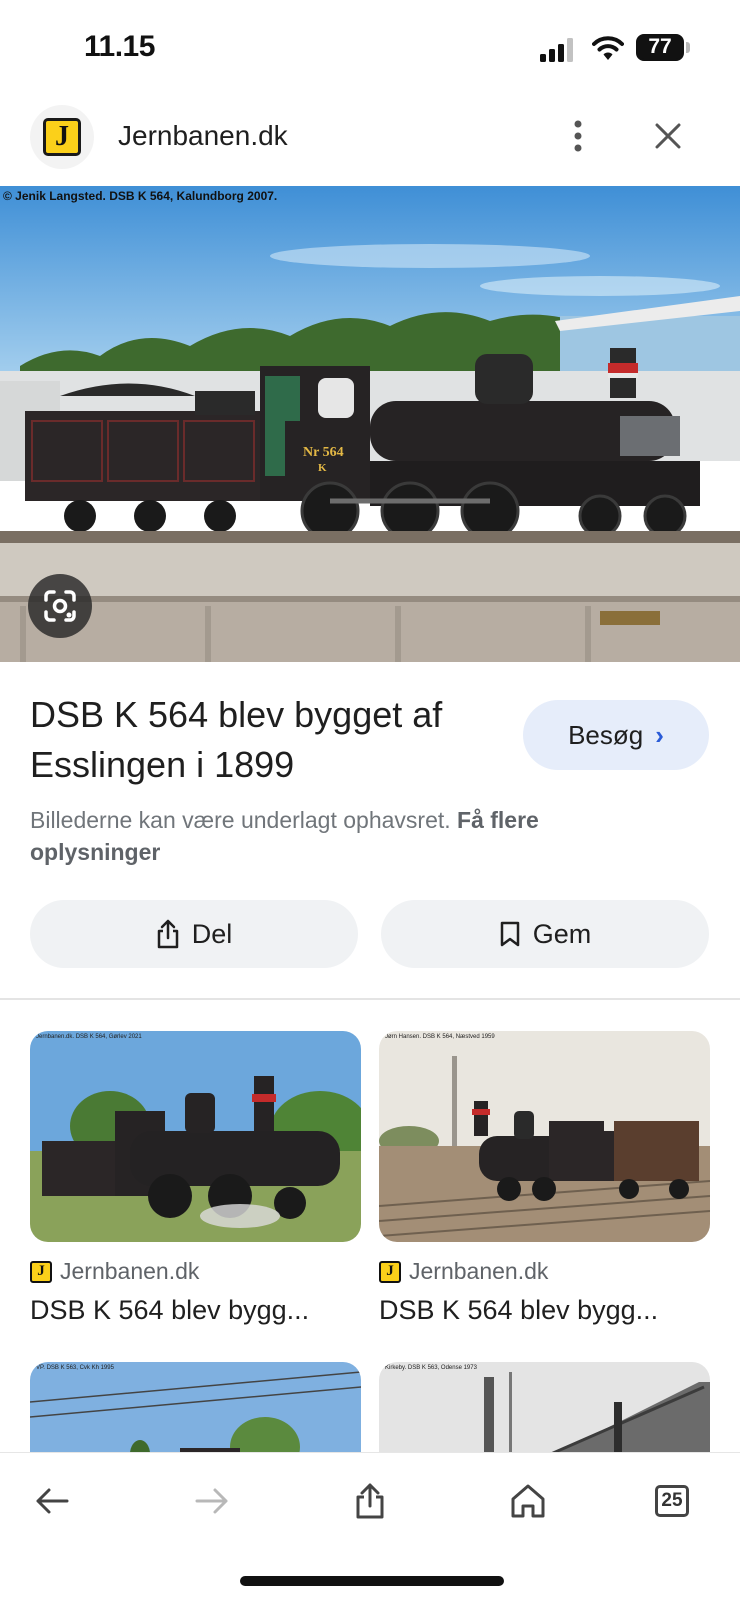  Describe the element at coordinates (370, 143) in the screenshot. I see `site-header: J Jernbanen.dk` at that location.